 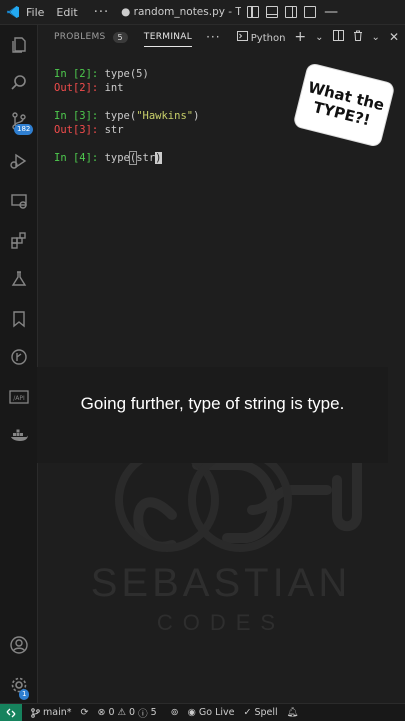 I want to click on remote-indicator-icon, so click(x=11, y=712).